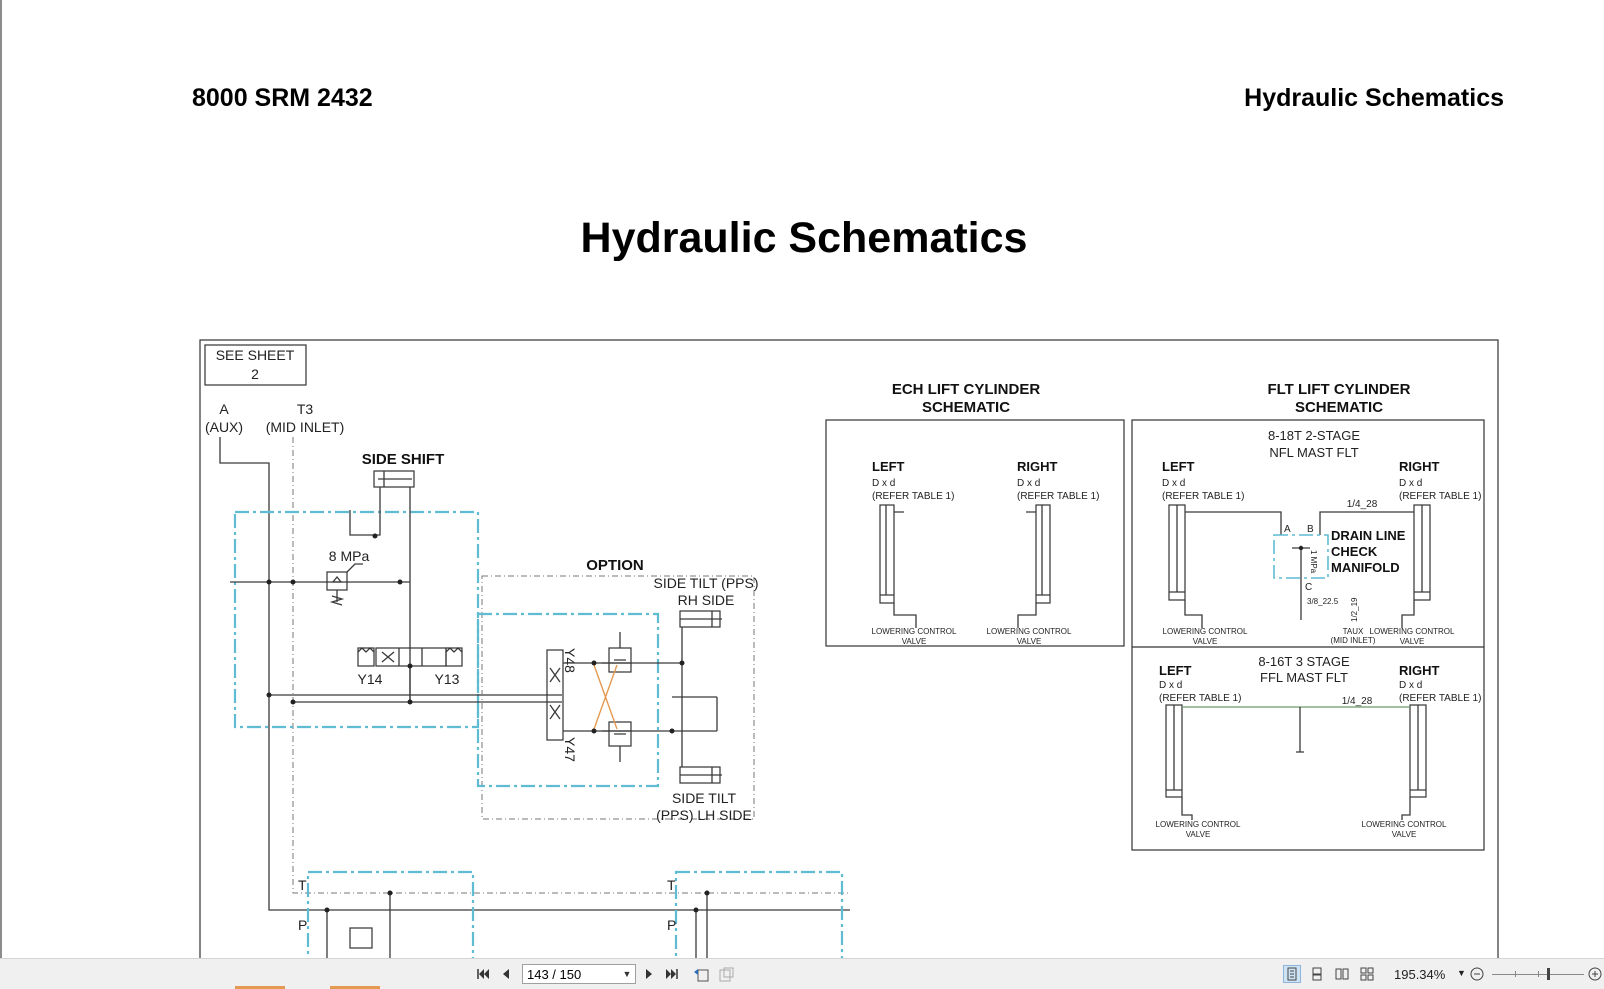 The image size is (1604, 989). Describe the element at coordinates (1477, 974) in the screenshot. I see `zoom-out-icon` at that location.